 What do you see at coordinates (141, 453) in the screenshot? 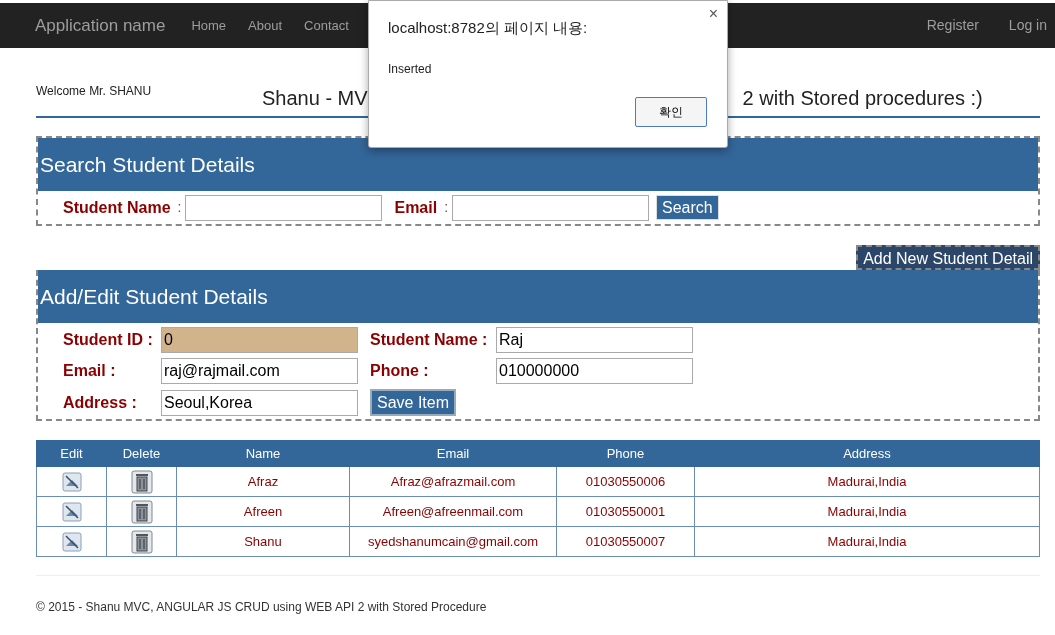
I see `column-header: Delete` at bounding box center [141, 453].